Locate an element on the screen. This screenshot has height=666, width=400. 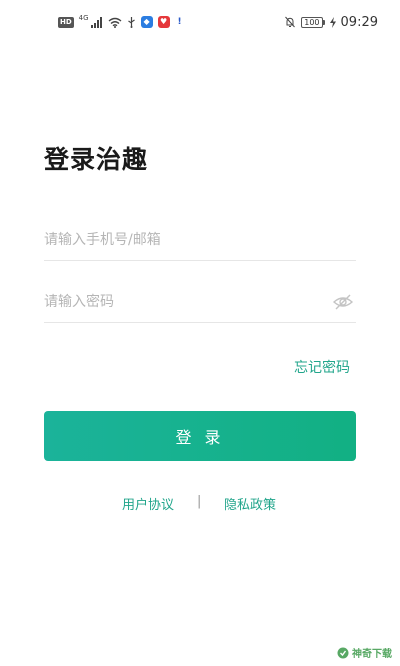
clock: 09:29 is located at coordinates (359, 22).